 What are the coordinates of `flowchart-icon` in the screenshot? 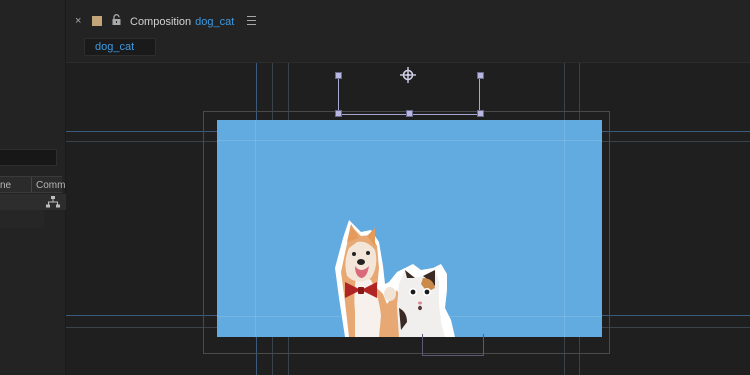 It's located at (53, 202).